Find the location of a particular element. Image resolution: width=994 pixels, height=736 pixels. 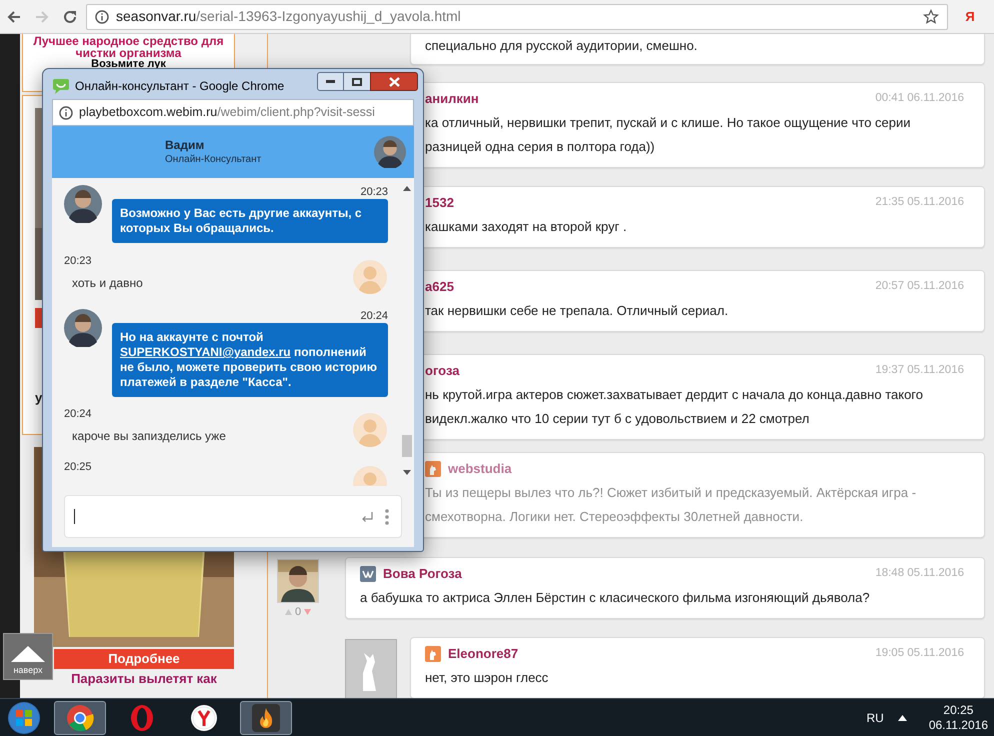

url-text: seasonvar.ru/serial-13963-Izgonyayushij_d_yavola.html is located at coordinates (288, 16).